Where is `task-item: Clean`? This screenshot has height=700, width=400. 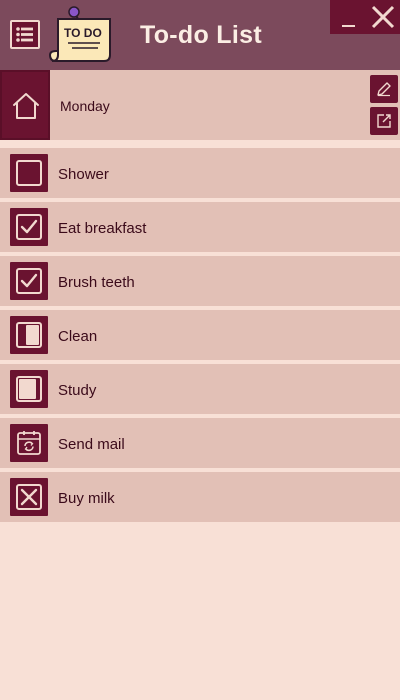 task-item: Clean is located at coordinates (200, 335).